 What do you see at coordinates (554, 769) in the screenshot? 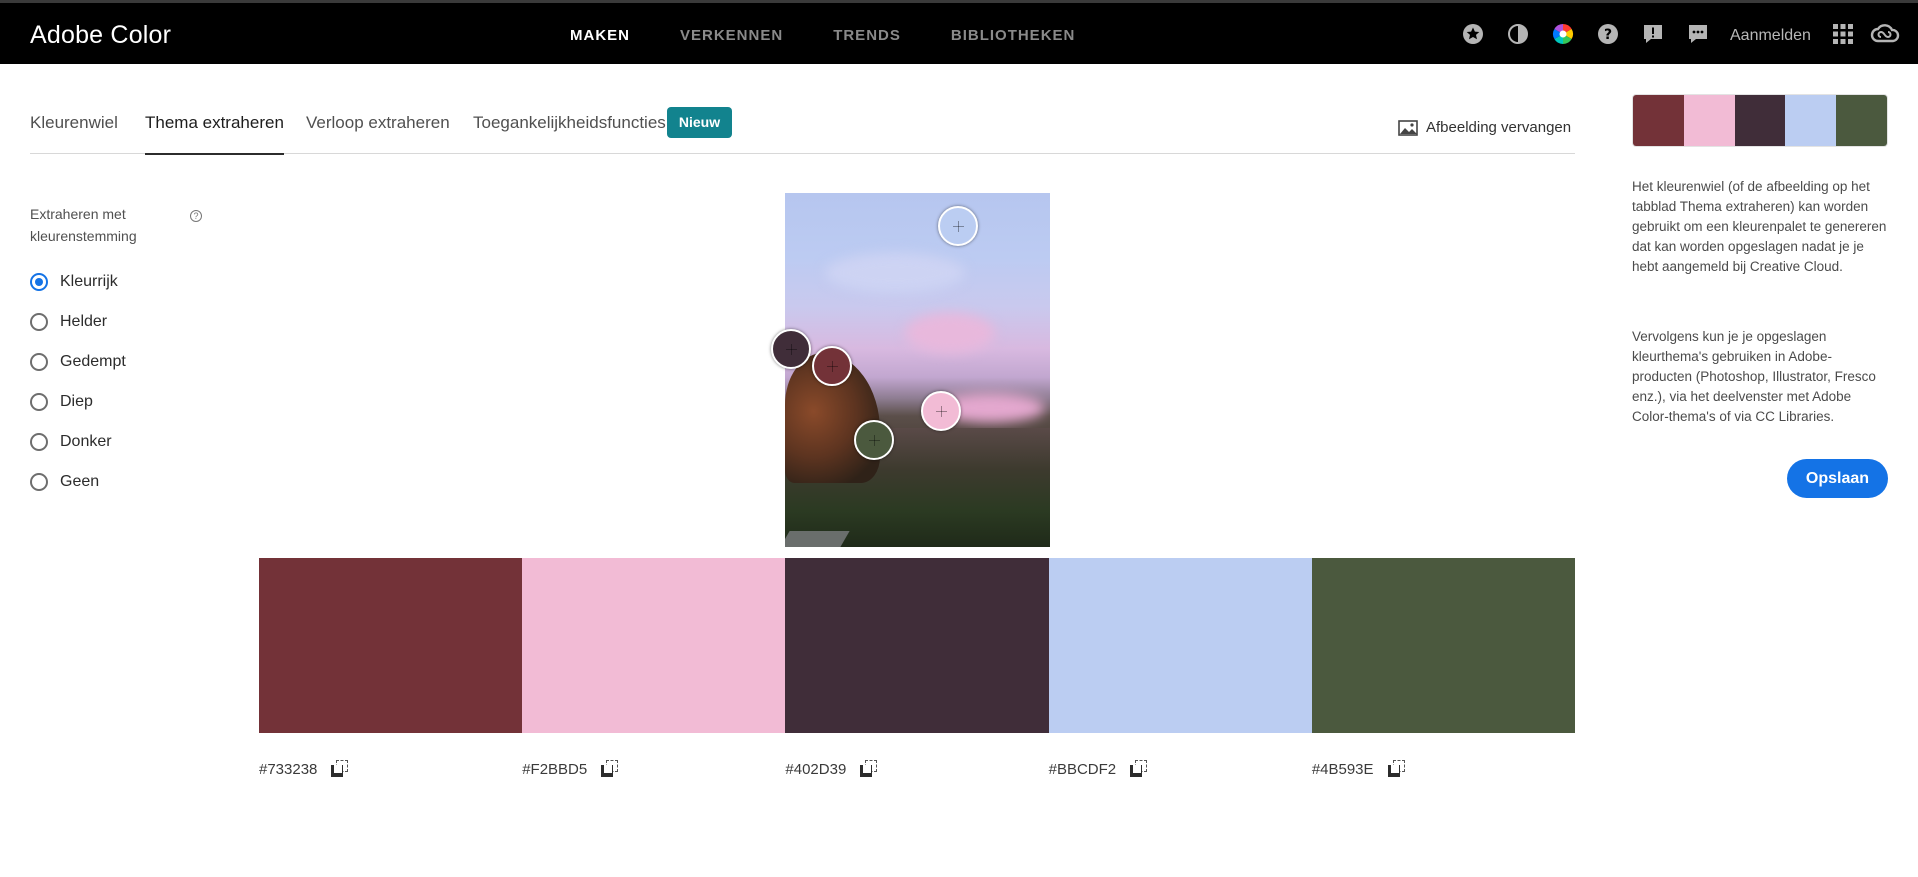
I see `hex-value: #F2BBD5` at bounding box center [554, 769].